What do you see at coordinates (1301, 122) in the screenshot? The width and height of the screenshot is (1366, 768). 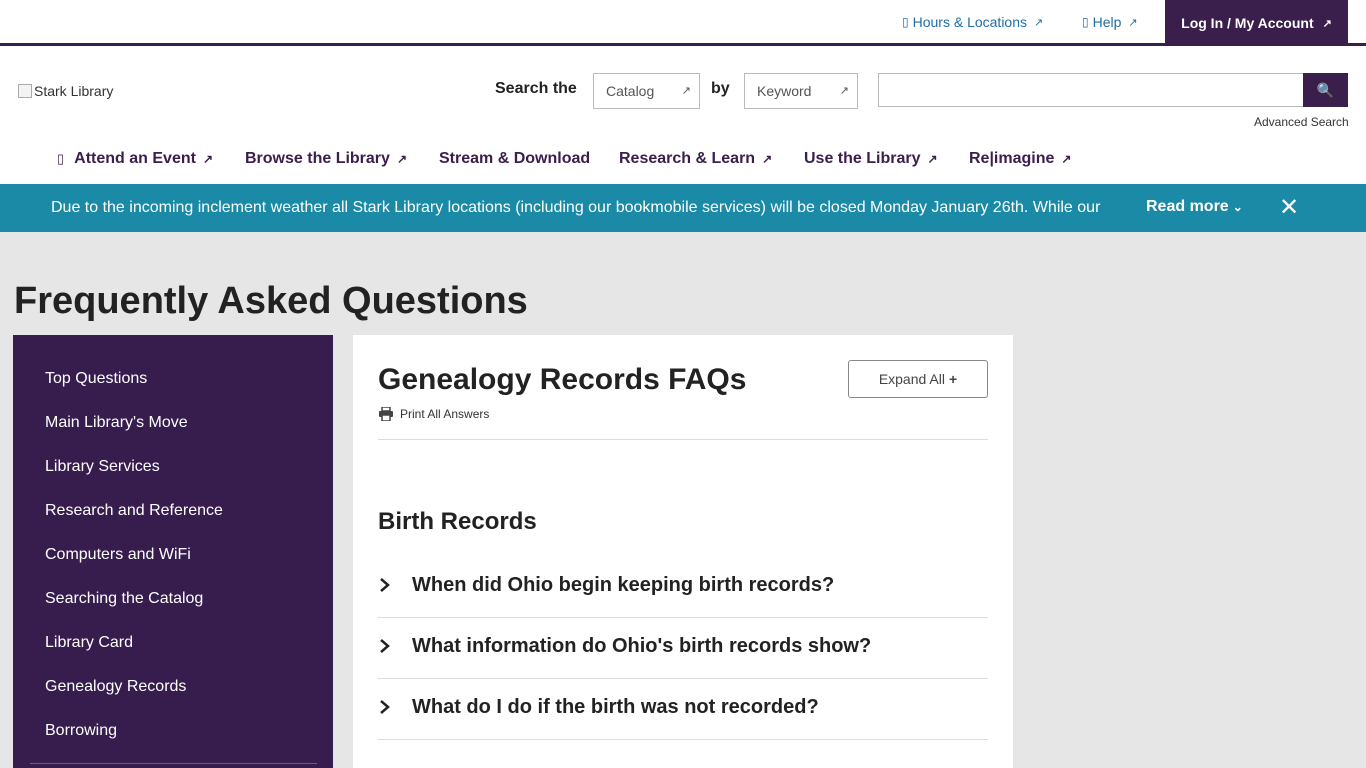 I see `advanced-search-link: Advanced Search` at bounding box center [1301, 122].